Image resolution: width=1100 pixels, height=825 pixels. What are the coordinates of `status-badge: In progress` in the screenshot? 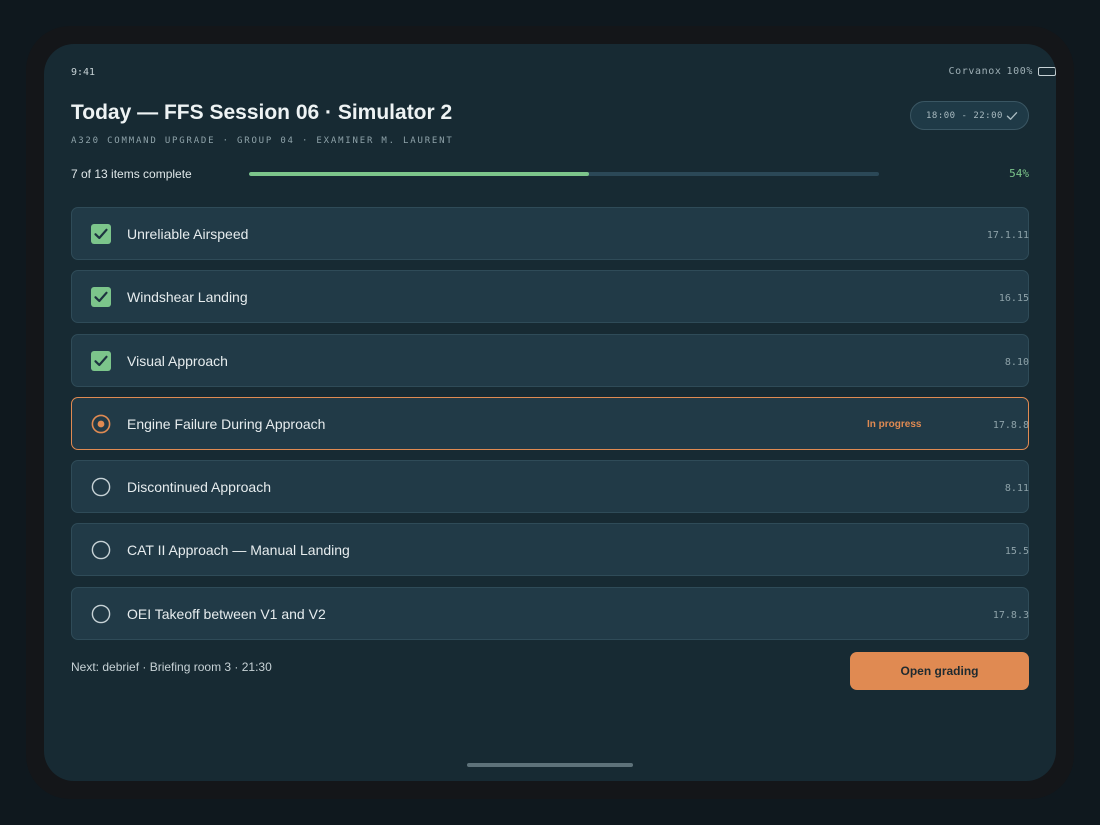 It's located at (894, 424).